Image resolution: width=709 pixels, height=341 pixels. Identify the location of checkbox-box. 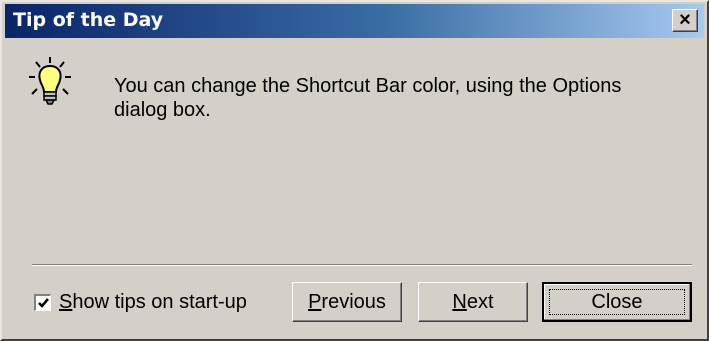
(42, 302).